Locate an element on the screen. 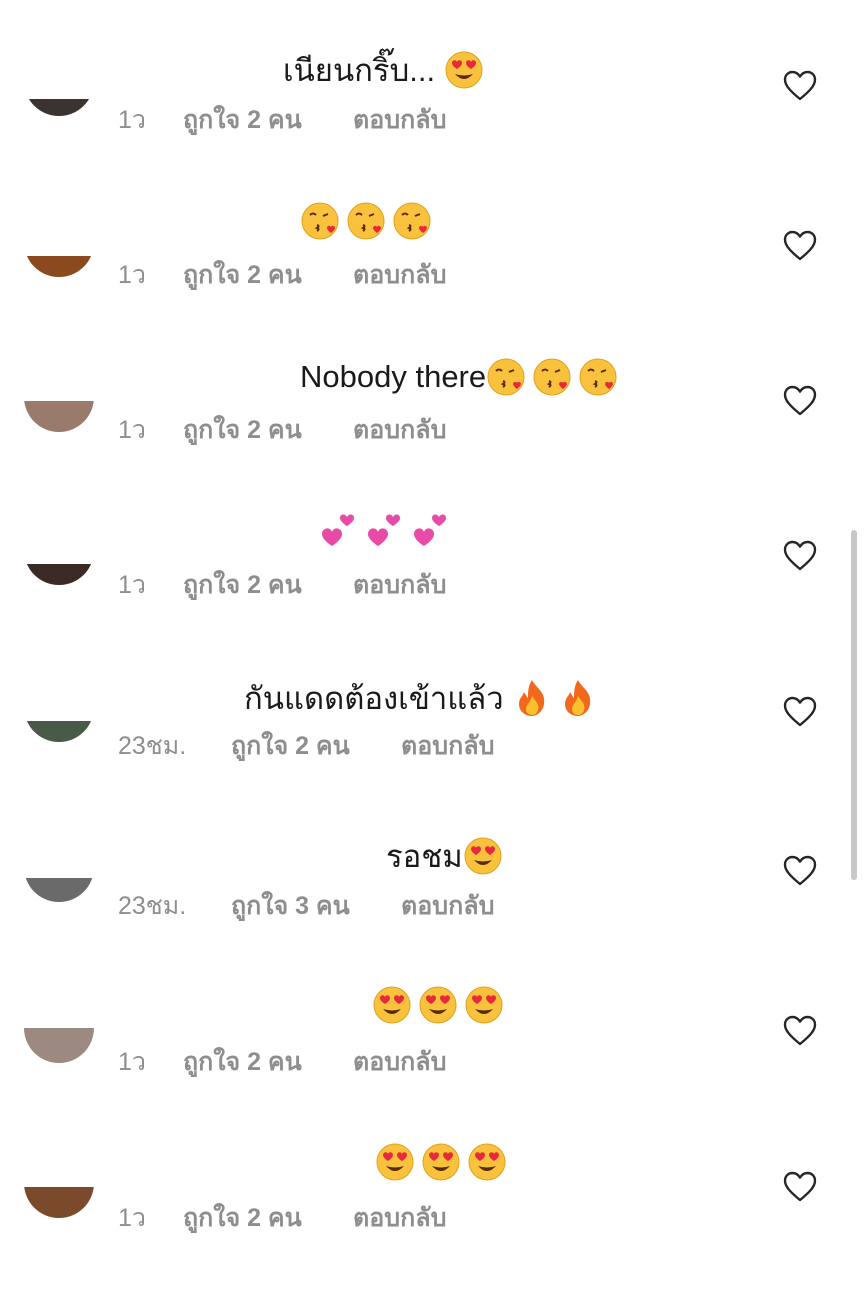  comment-meta: 23ชม. ถูกใจ 2 คน ตอบกลับ is located at coordinates (306, 746).